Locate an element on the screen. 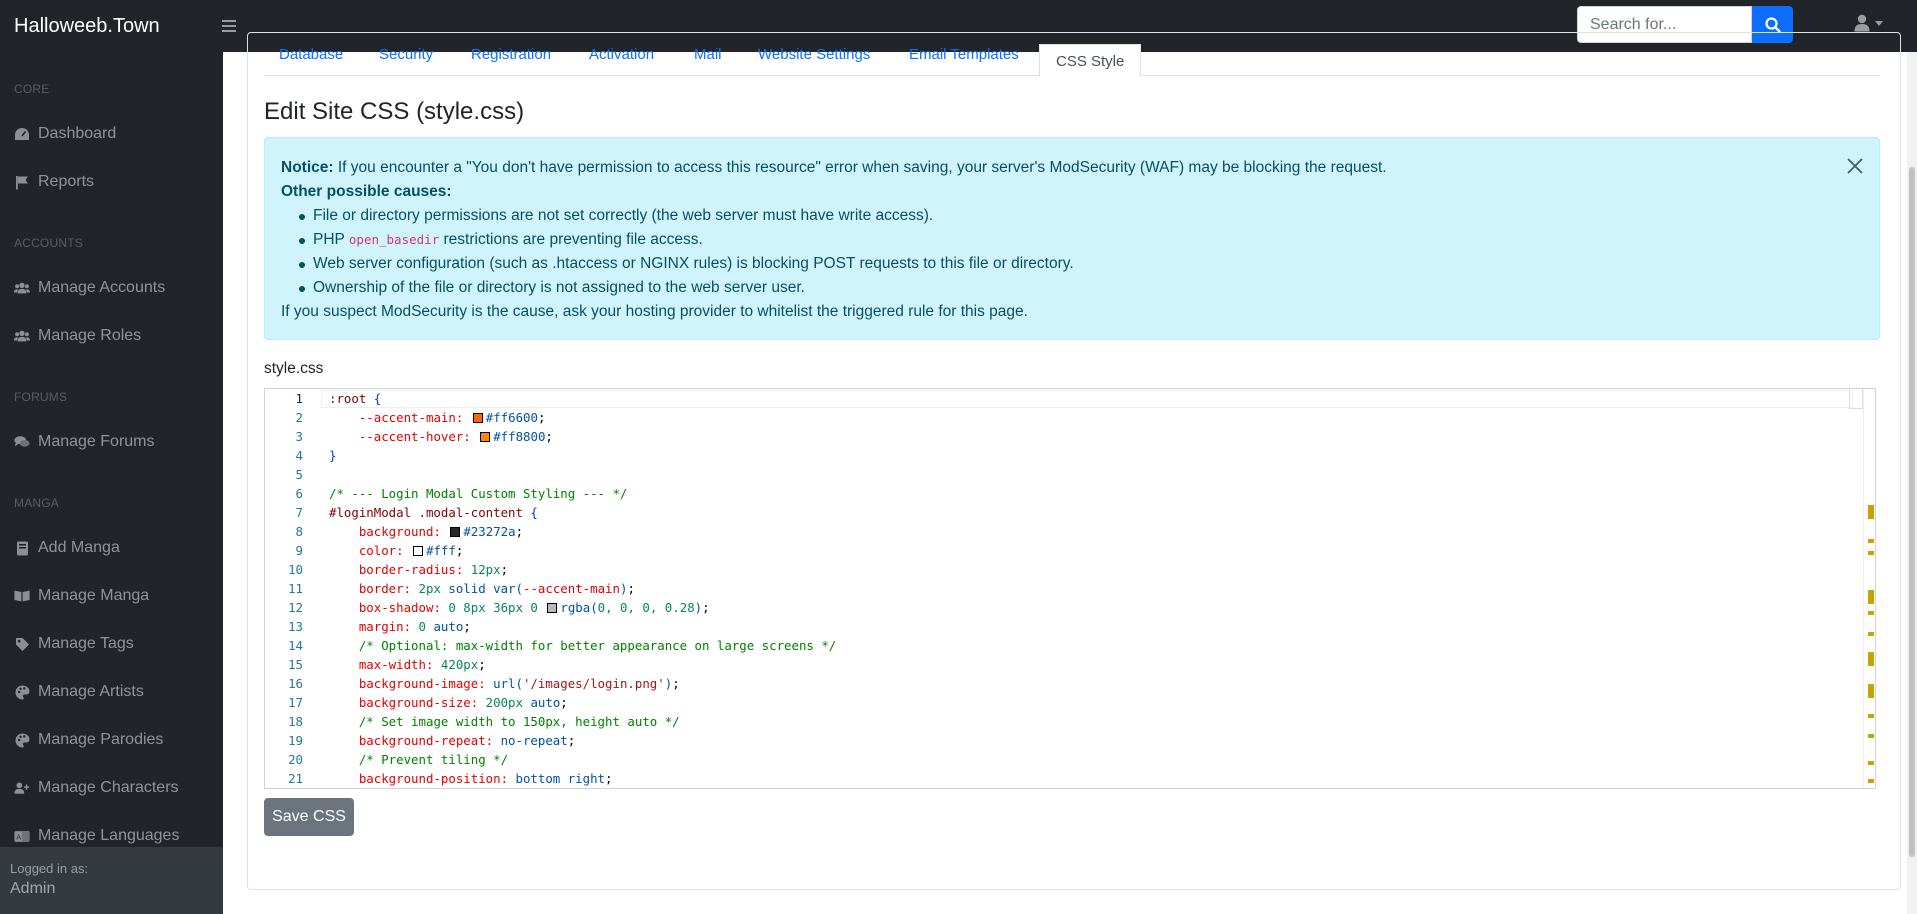 This screenshot has height=914, width=1917. tab-website-settings: Website Settings is located at coordinates (814, 54).